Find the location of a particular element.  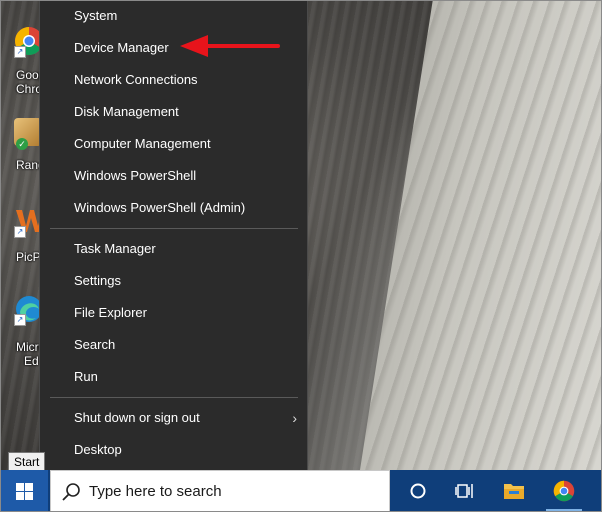

start-tooltip: Start is located at coordinates (27, 462).